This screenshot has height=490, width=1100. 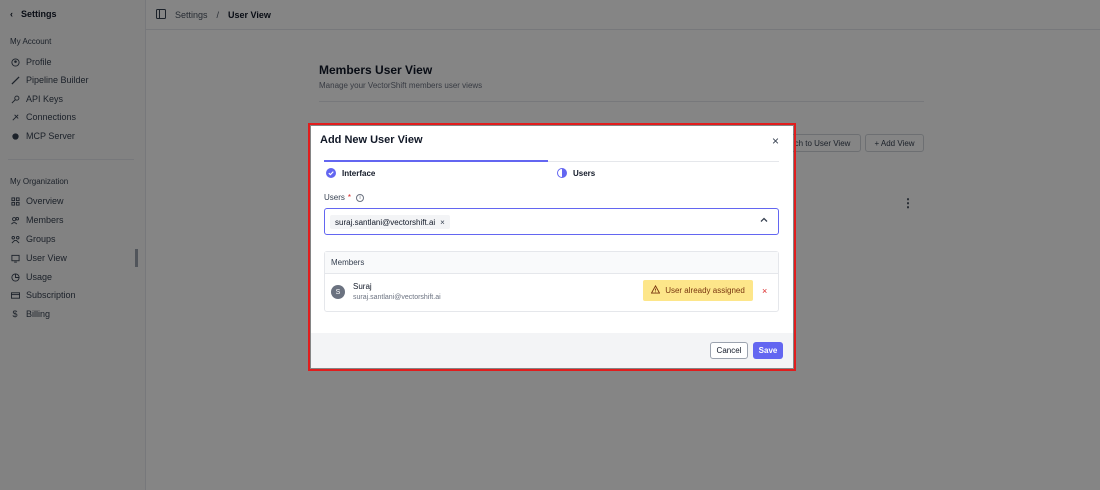 I want to click on chip-label: suraj.santlani@vectorshift.ai, so click(x=385, y=222).